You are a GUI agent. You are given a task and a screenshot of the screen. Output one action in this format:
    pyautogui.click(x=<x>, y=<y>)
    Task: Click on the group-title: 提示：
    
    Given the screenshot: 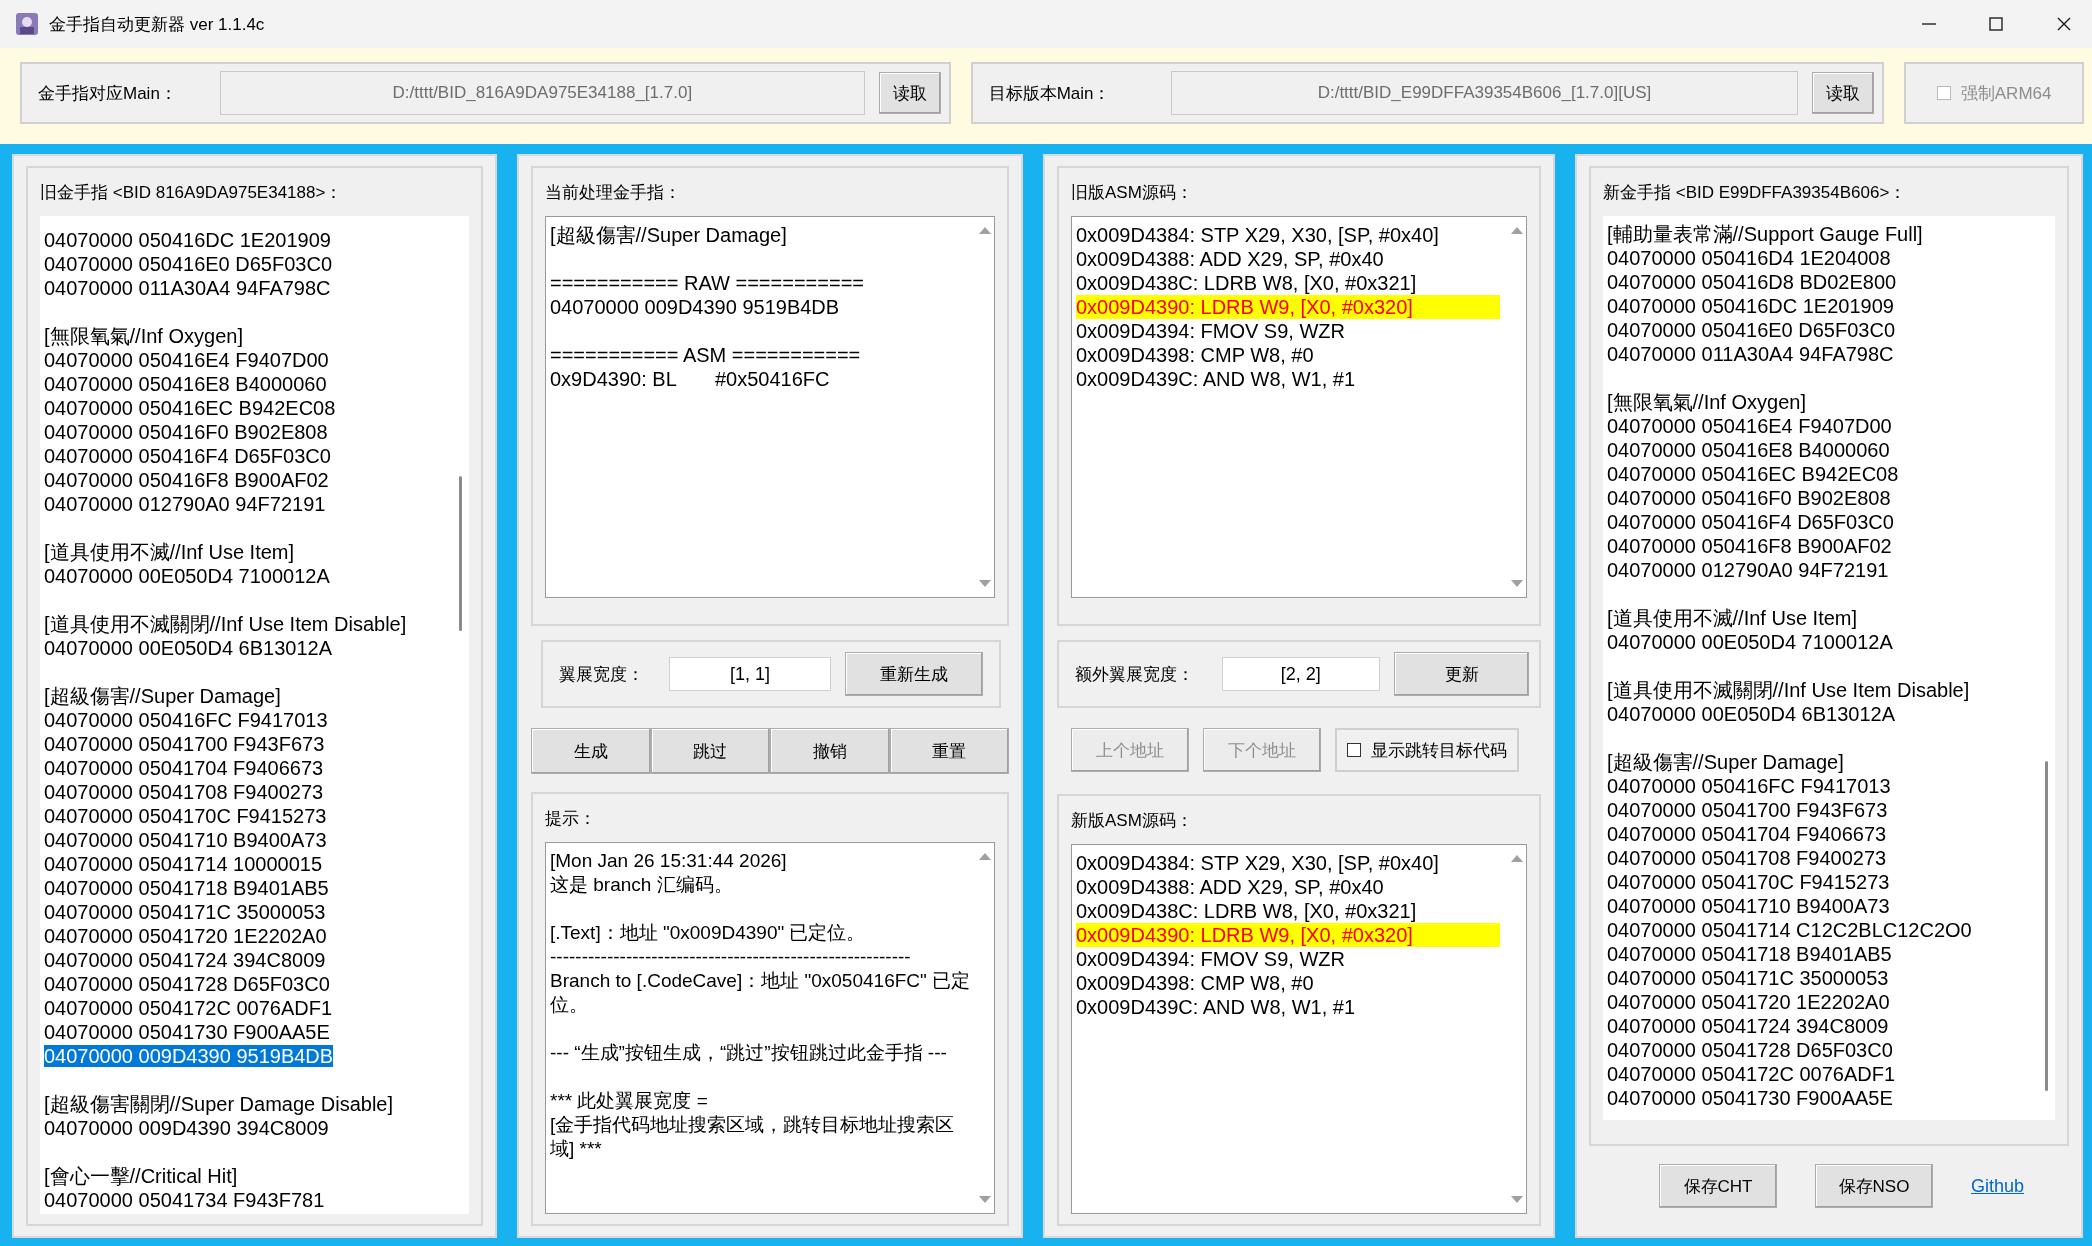 What is the action you would take?
    pyautogui.click(x=571, y=818)
    